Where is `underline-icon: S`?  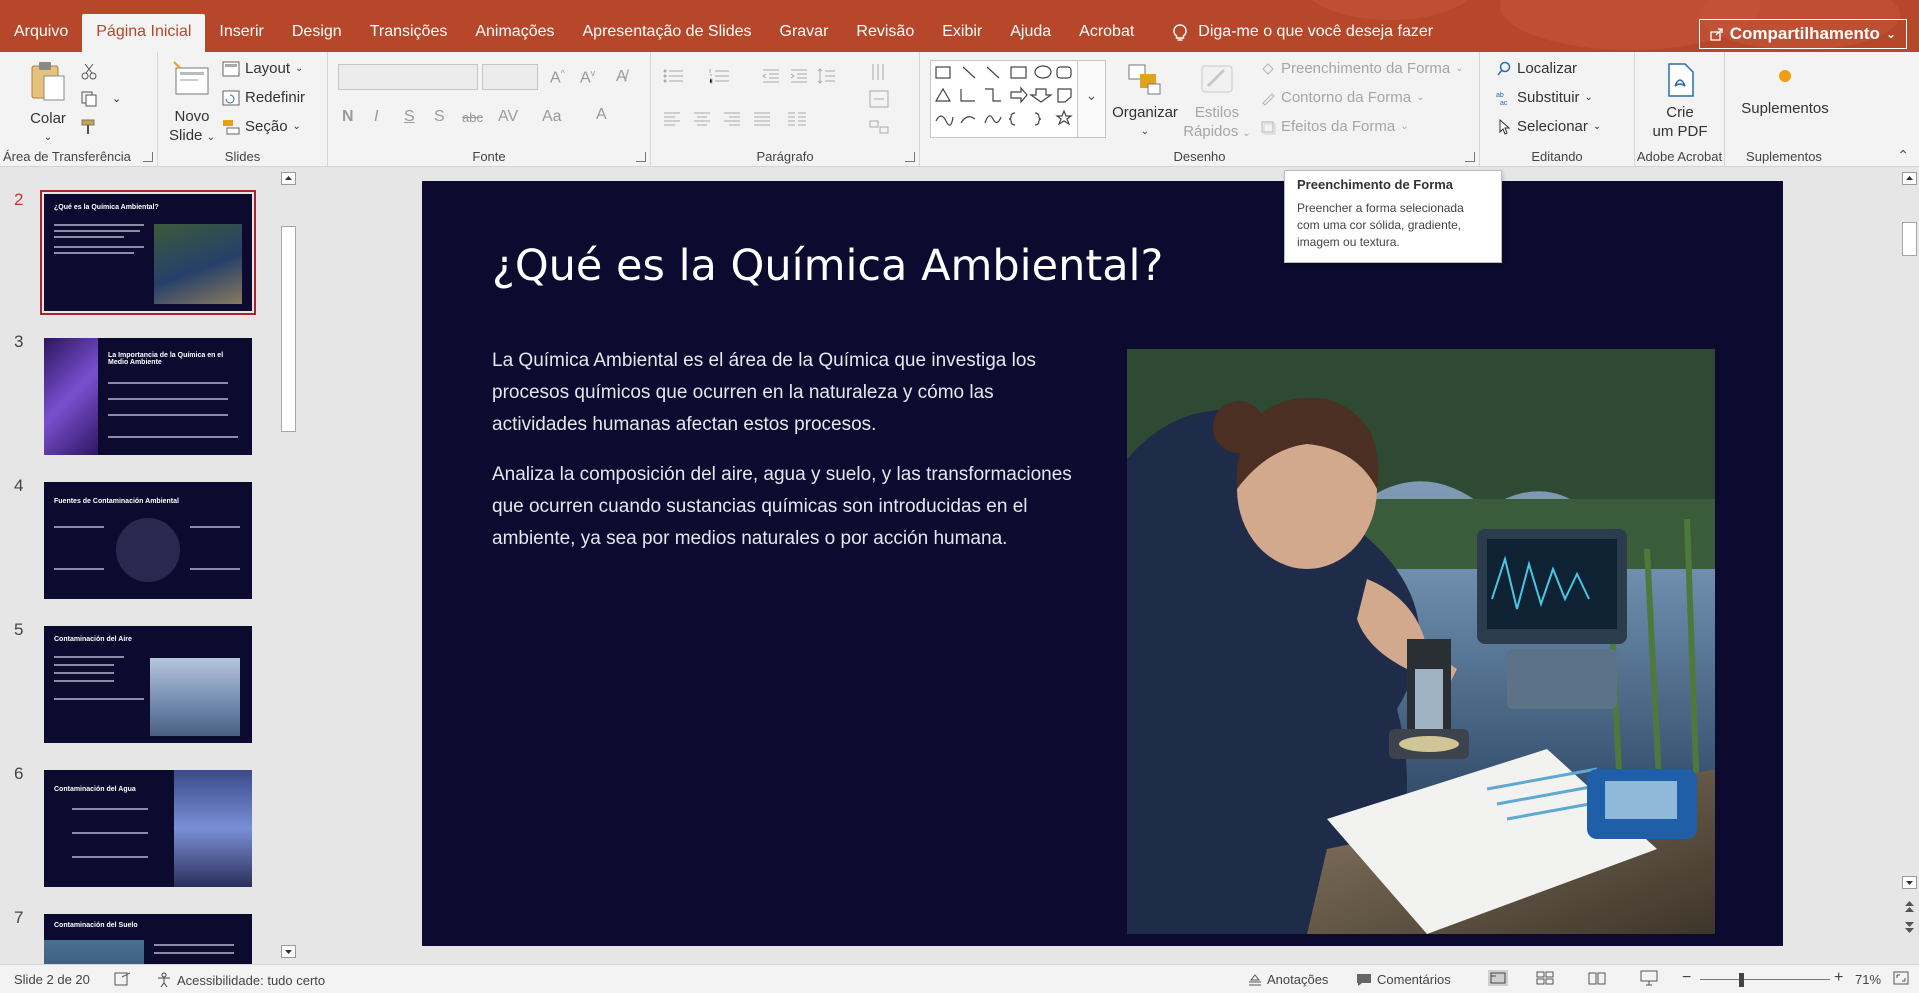
underline-icon: S is located at coordinates (409, 117).